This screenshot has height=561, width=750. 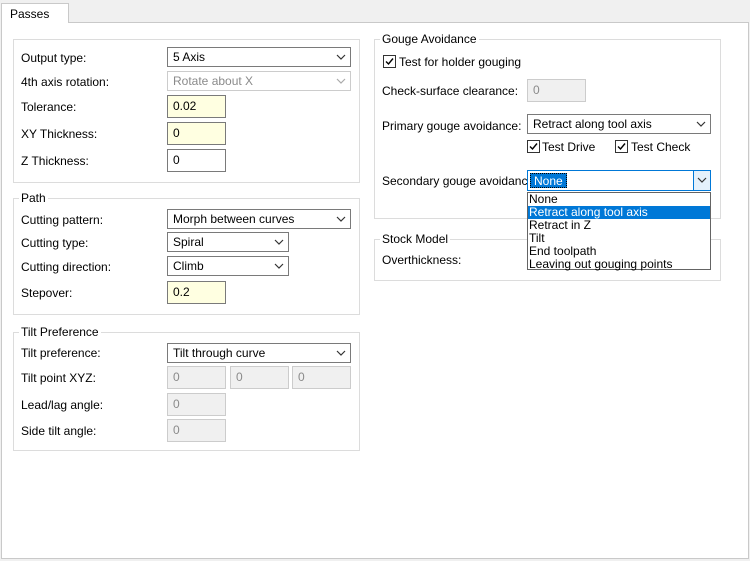 What do you see at coordinates (321, 377) in the screenshot?
I see `tilt-point-z-input: 0` at bounding box center [321, 377].